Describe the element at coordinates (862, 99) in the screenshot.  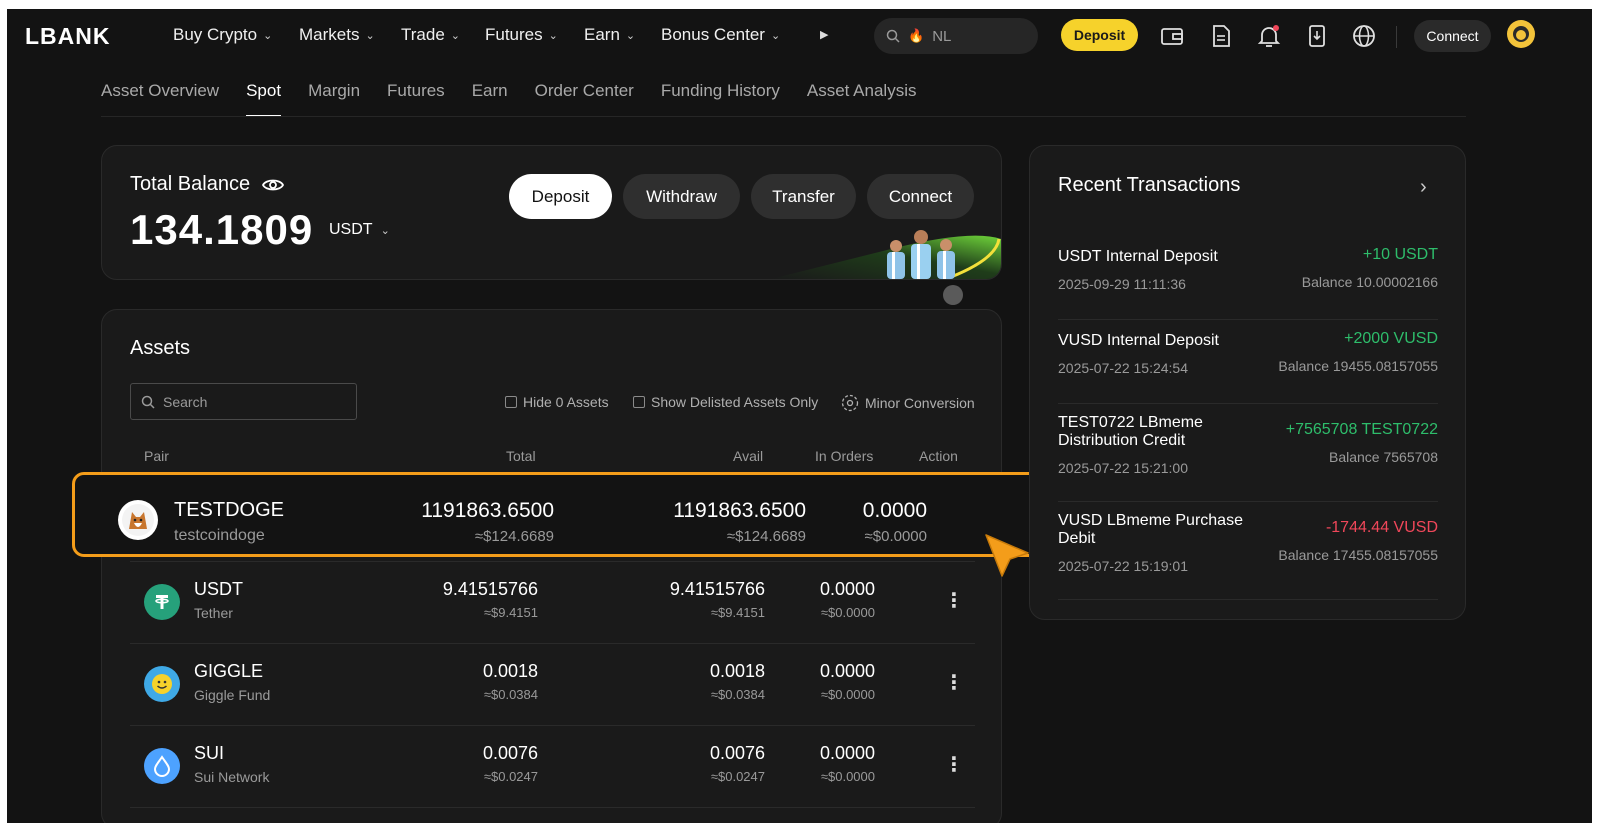
I see `tab-asset-analysis: Asset Analysis` at that location.